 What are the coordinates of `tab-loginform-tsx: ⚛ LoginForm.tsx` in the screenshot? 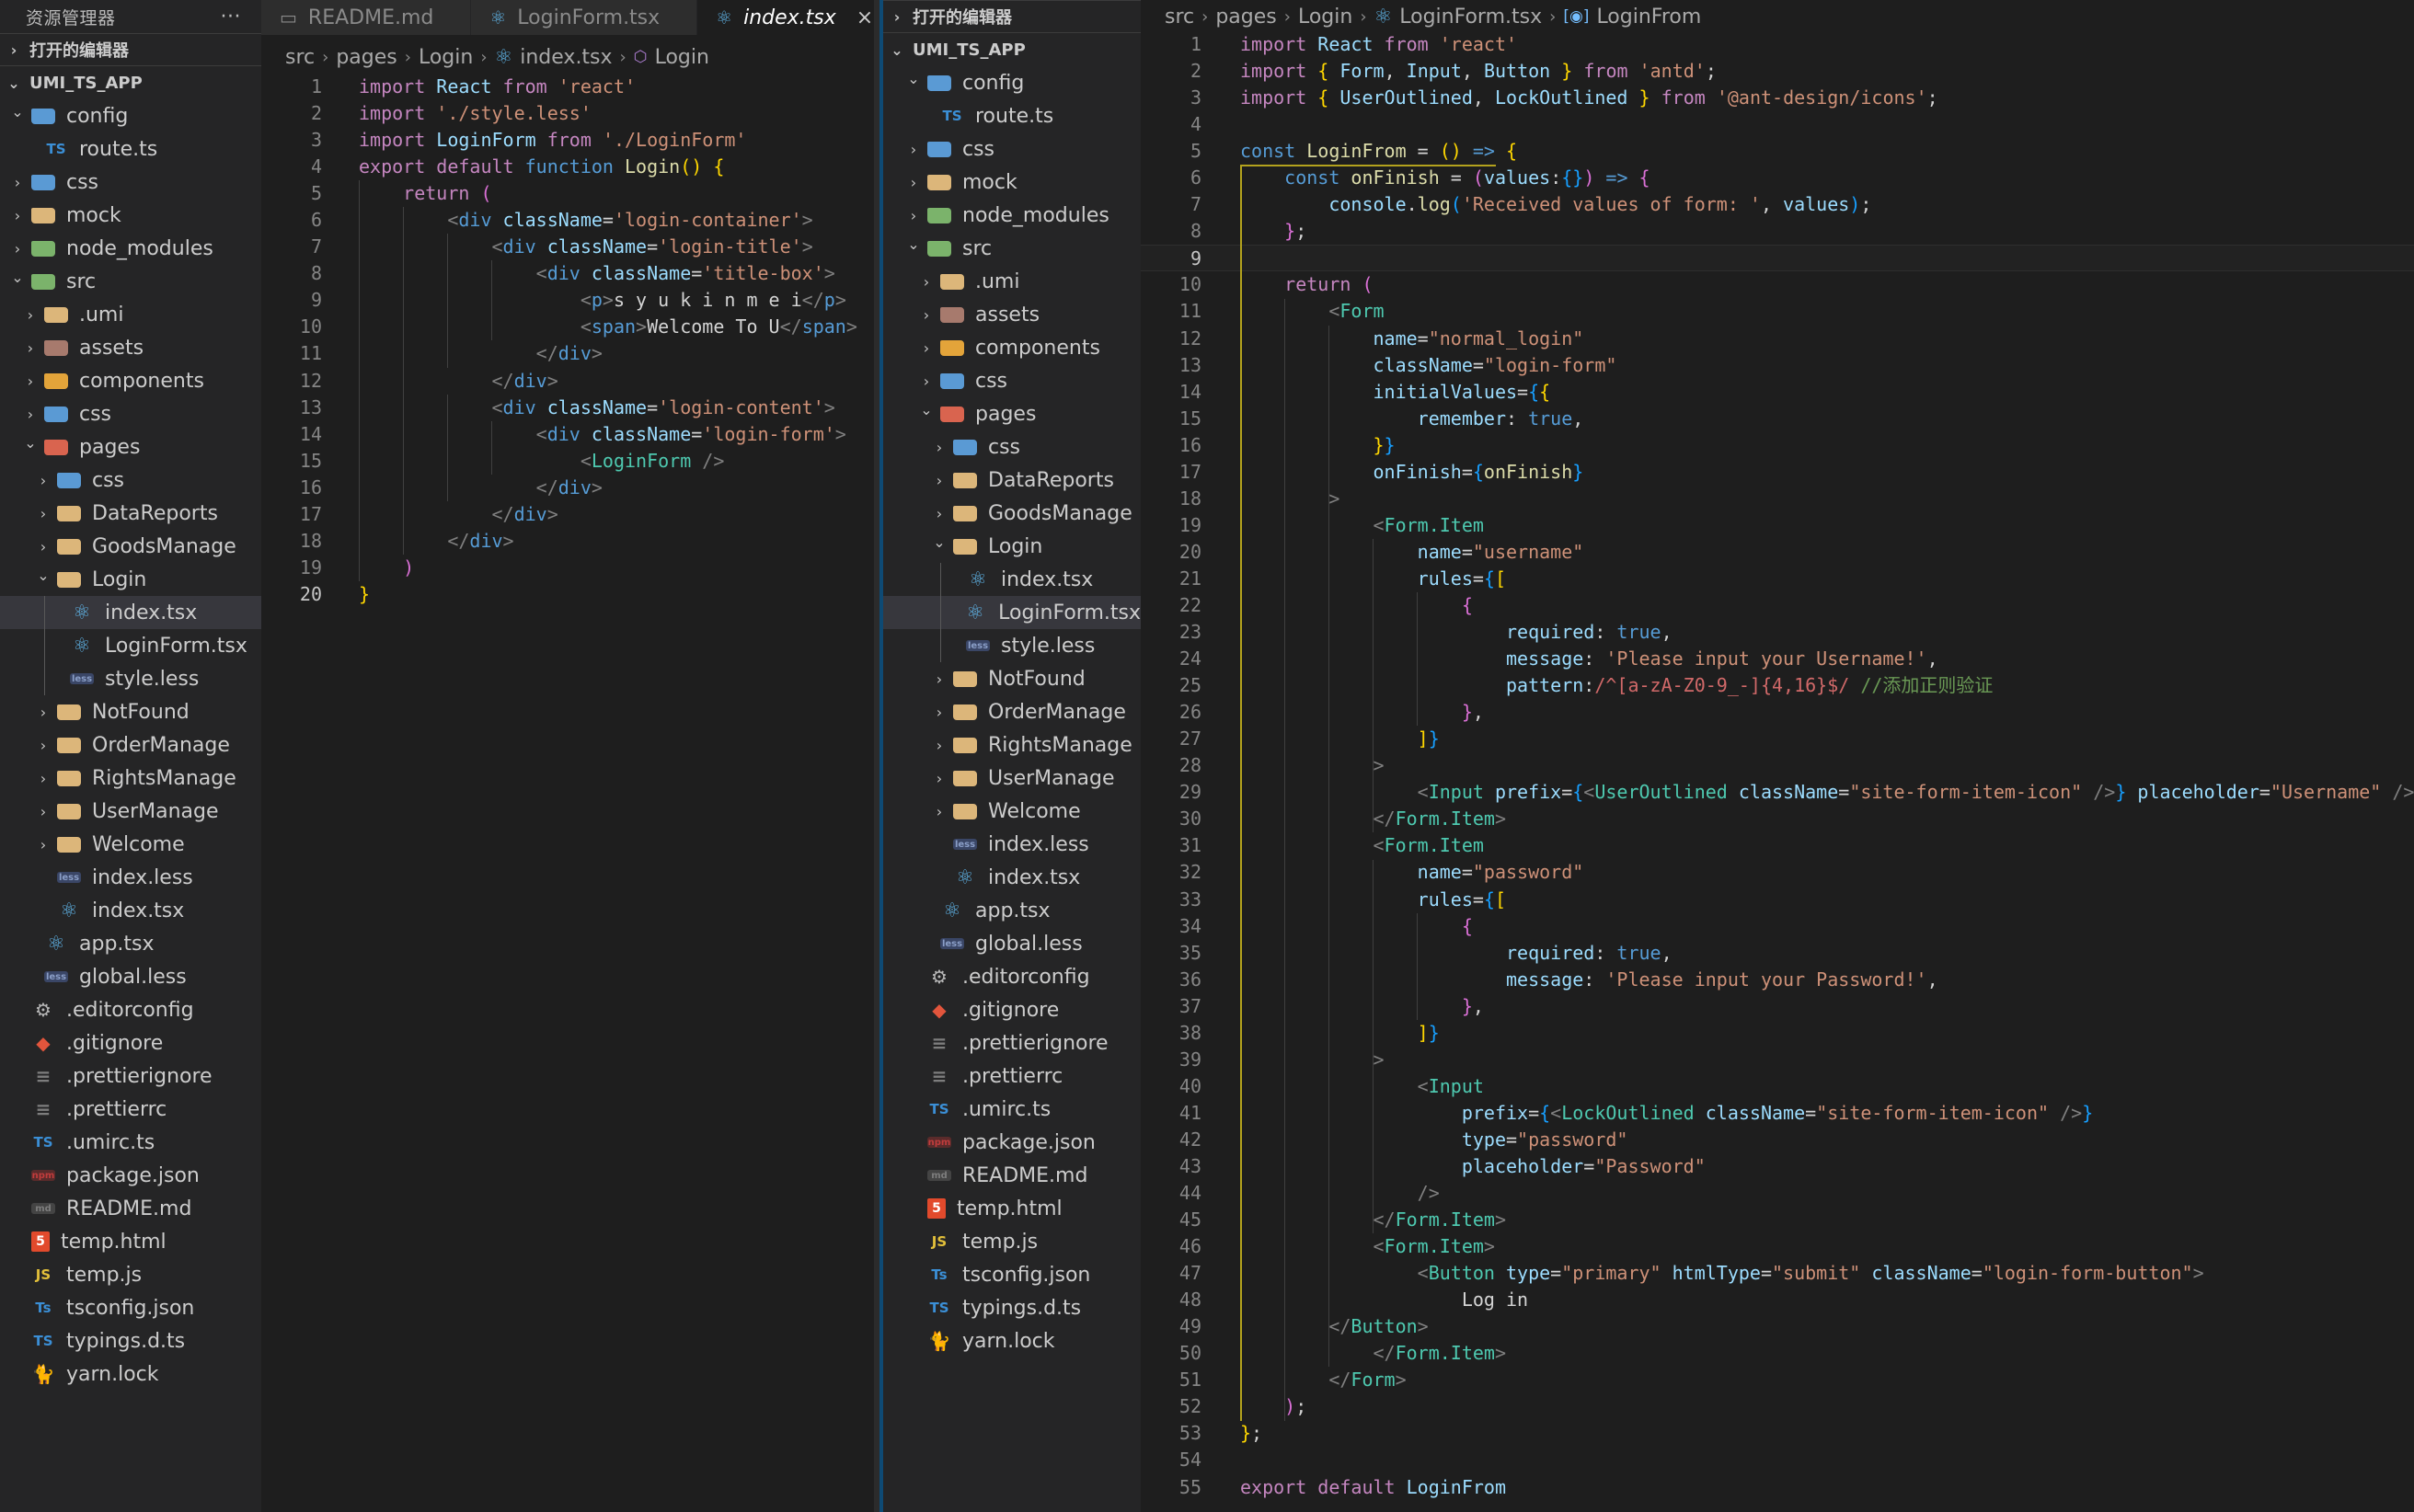 It's located at (584, 17).